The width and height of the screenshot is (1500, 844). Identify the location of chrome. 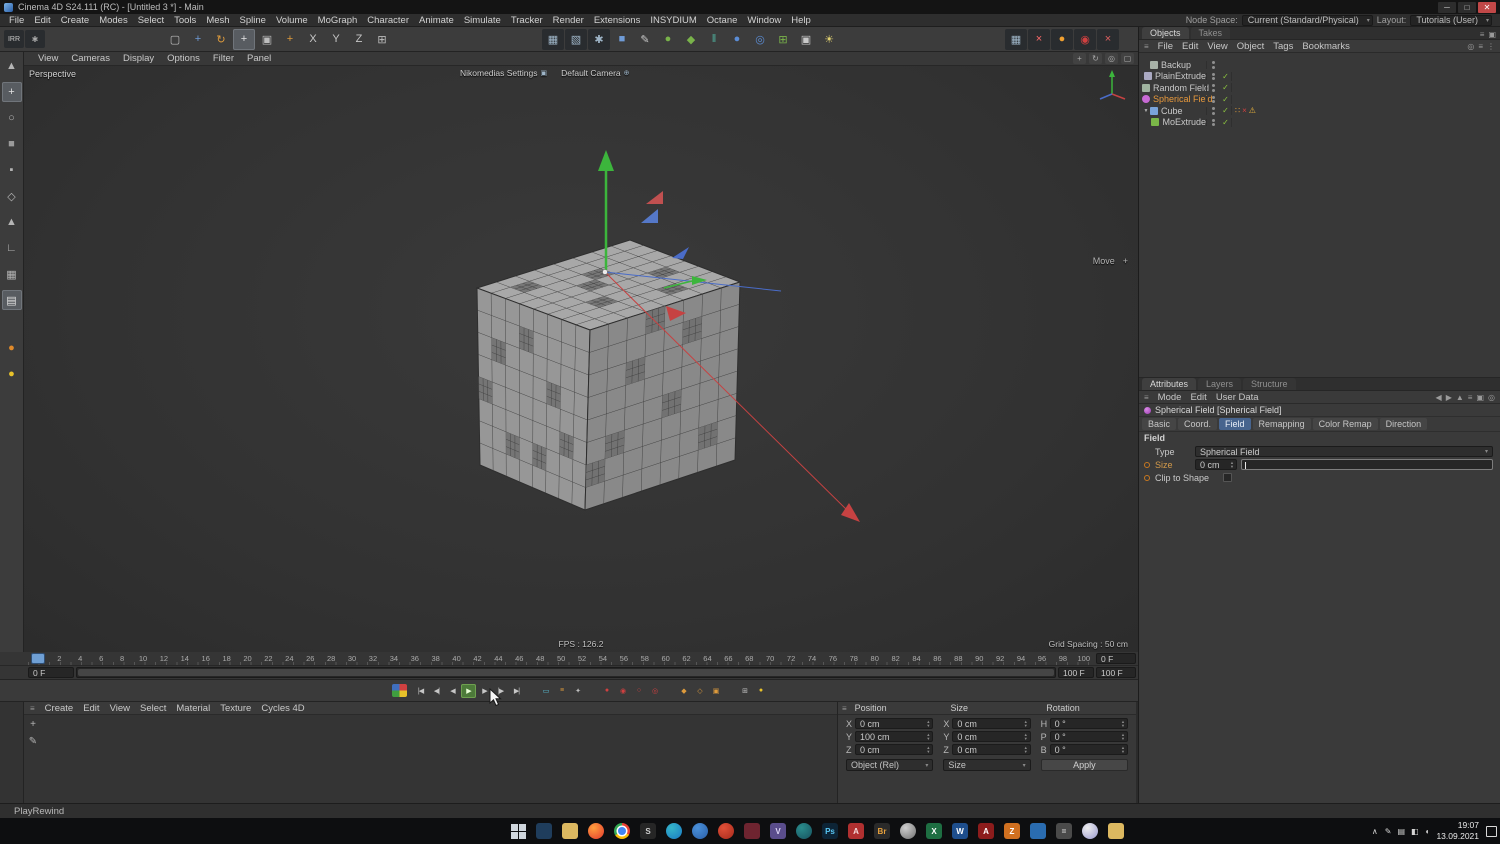
(622, 831).